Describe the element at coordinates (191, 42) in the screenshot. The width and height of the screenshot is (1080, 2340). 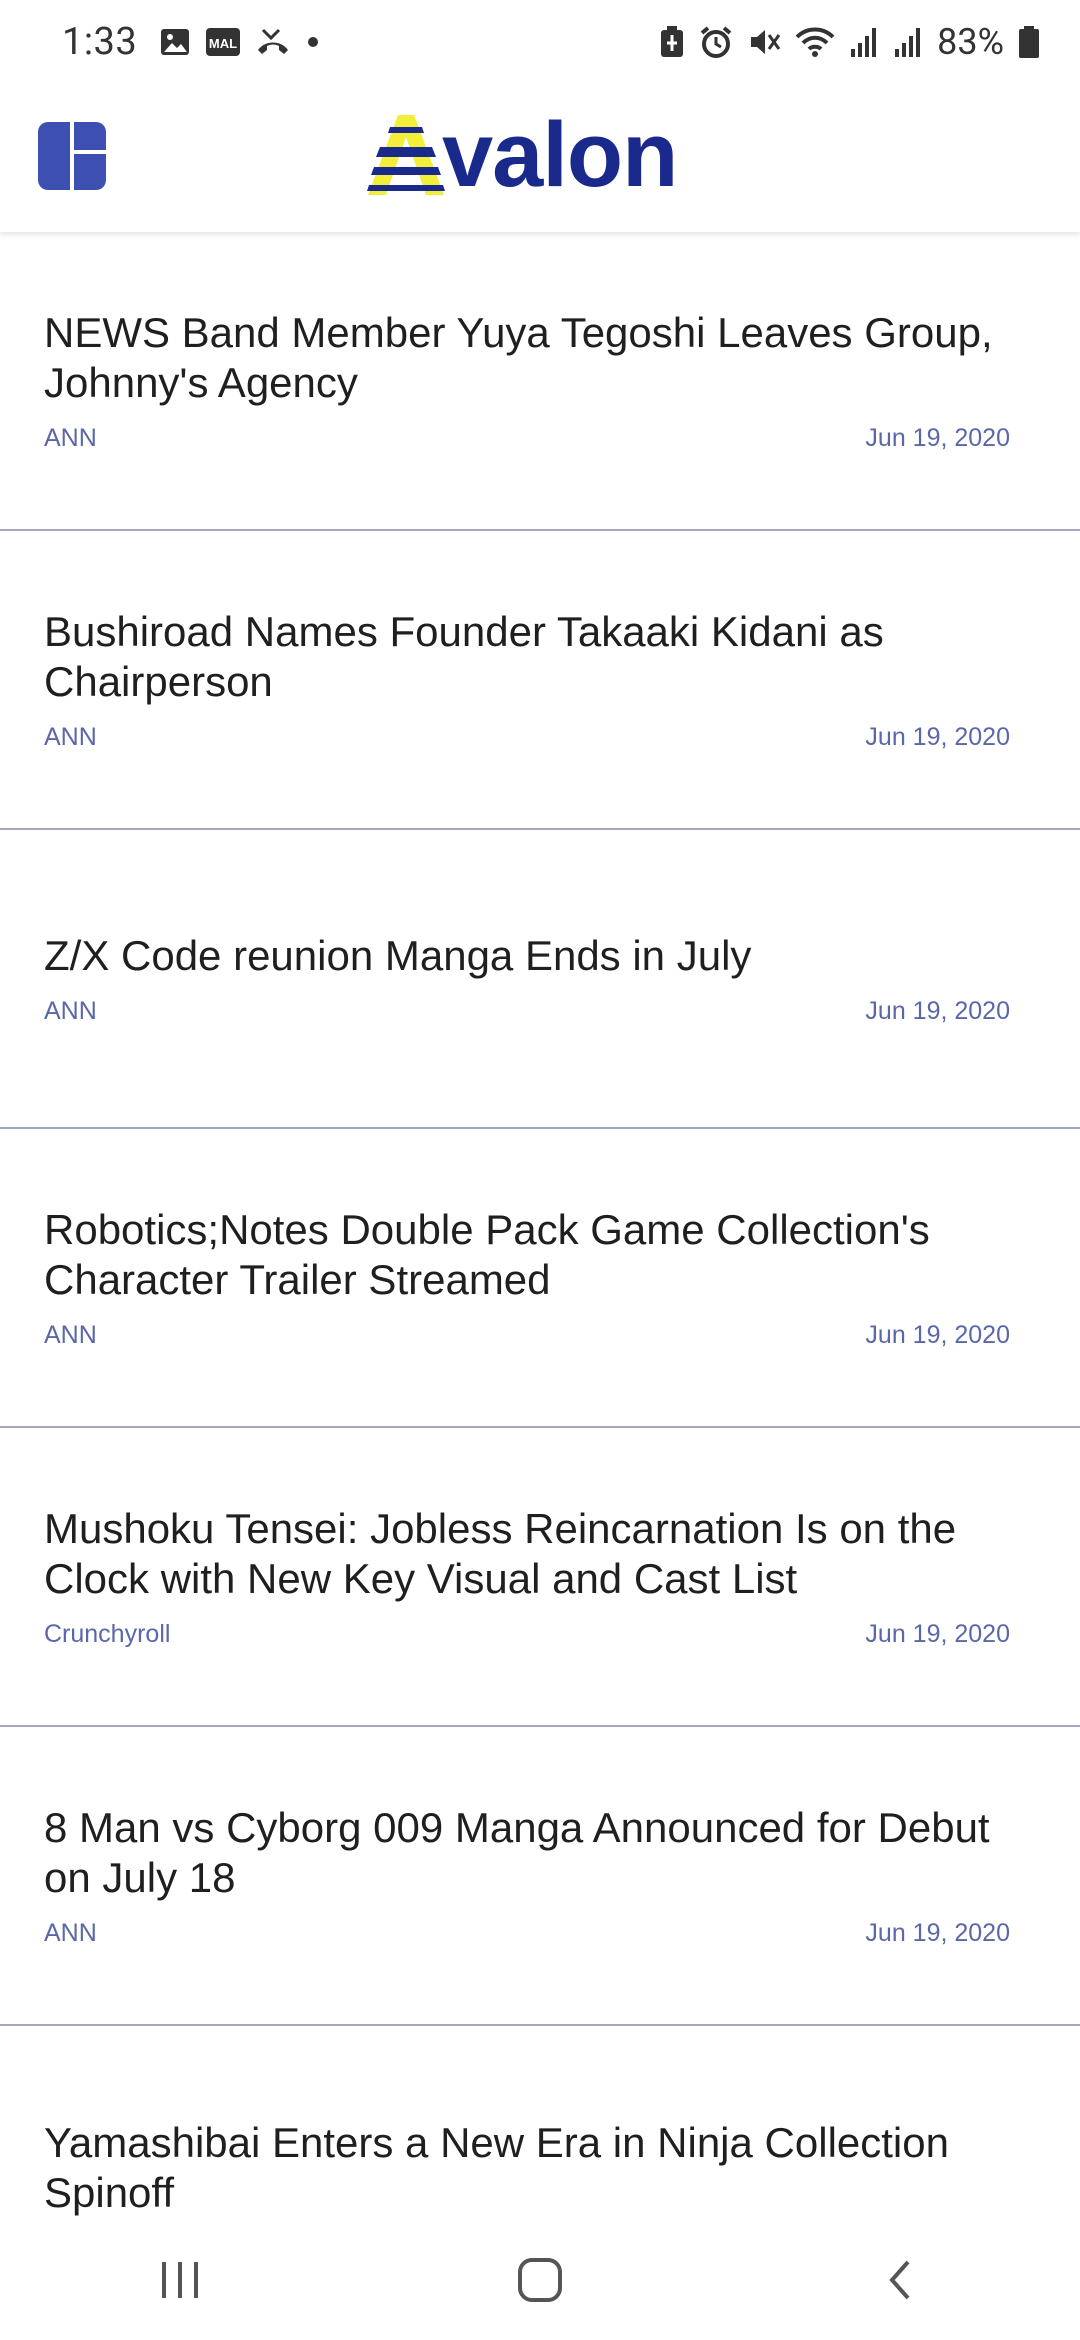
I see `status-left: 1:33 MAL` at that location.